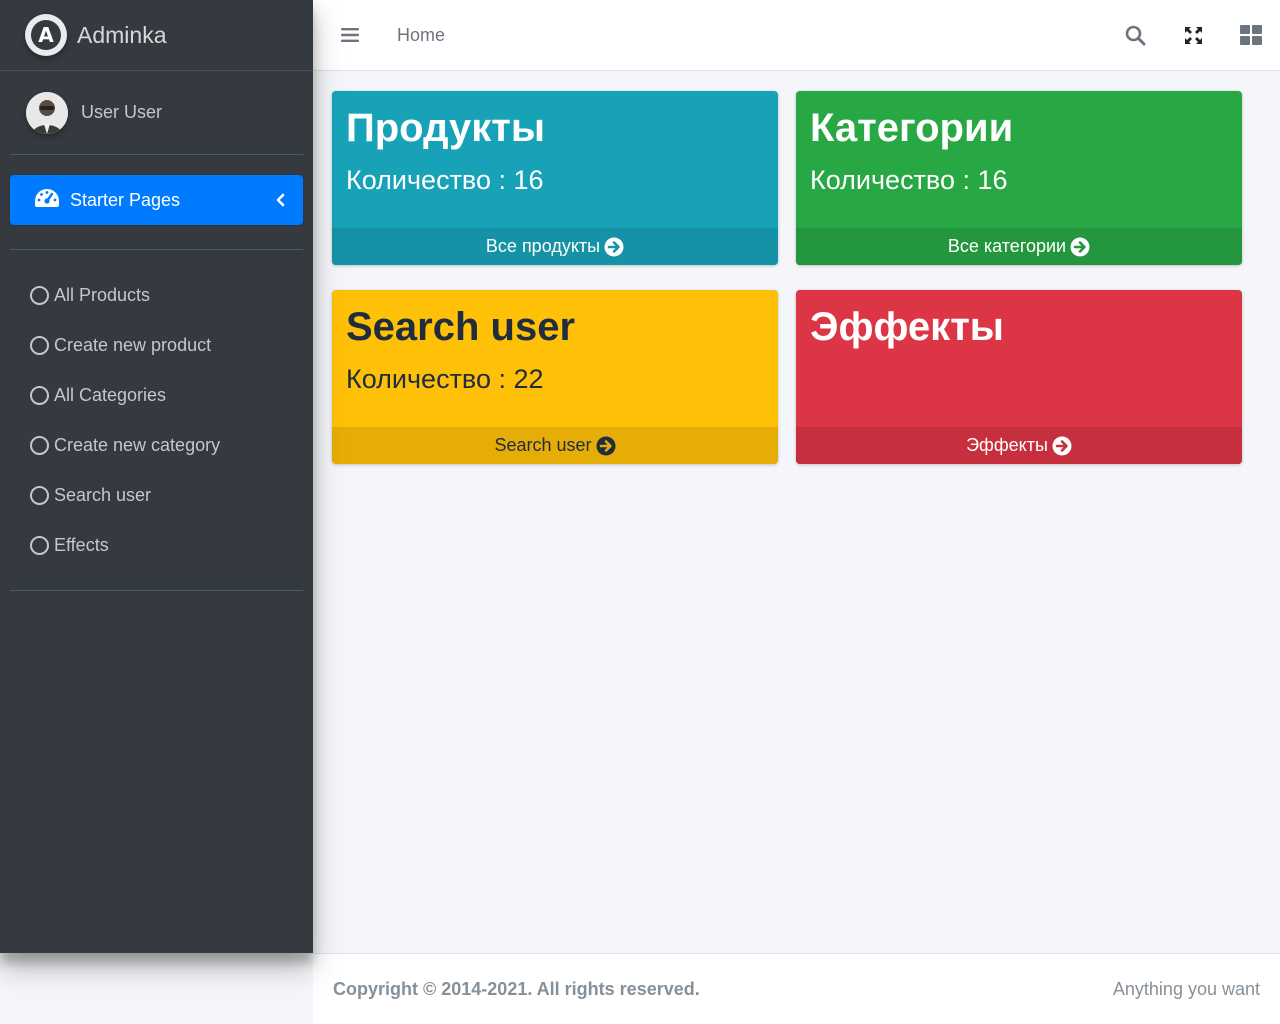 The height and width of the screenshot is (1024, 1280). I want to click on box-title: Search user, so click(461, 327).